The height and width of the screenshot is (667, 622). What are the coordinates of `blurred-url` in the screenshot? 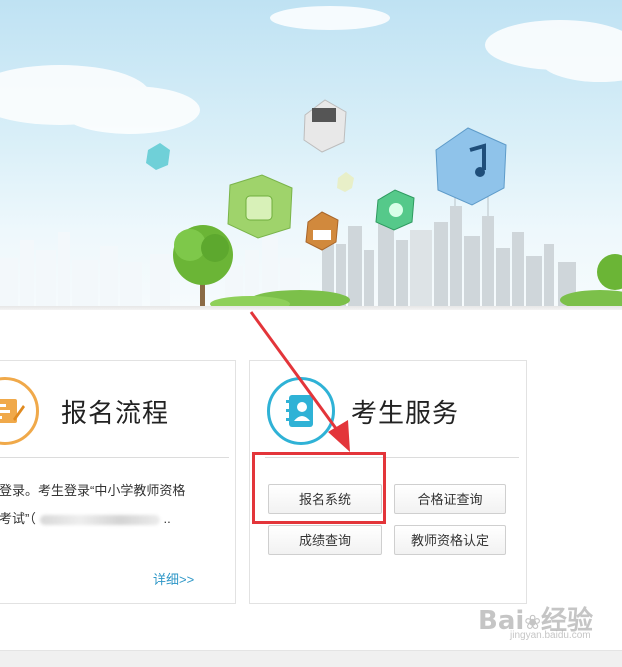 It's located at (99, 519).